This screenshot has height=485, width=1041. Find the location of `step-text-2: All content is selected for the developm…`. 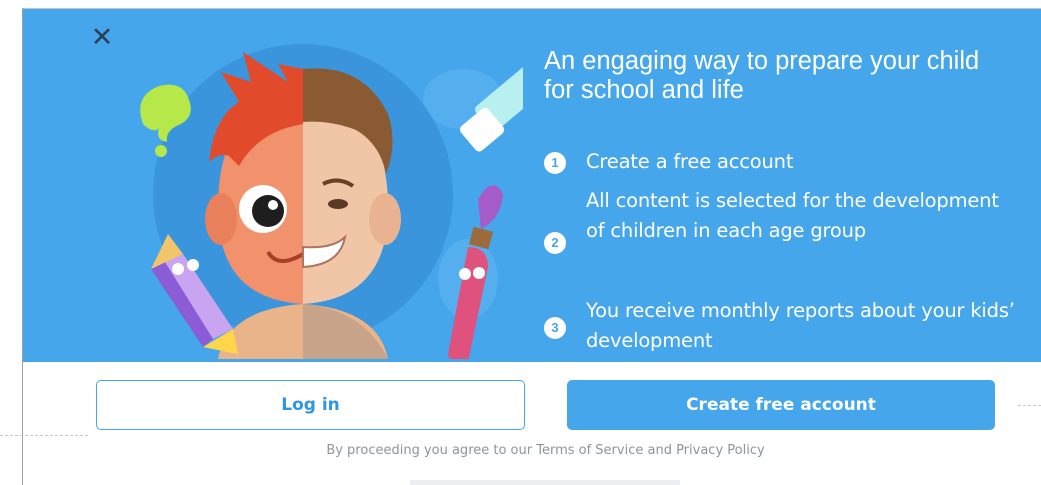

step-text-2: All content is selected for the developm… is located at coordinates (792, 215).